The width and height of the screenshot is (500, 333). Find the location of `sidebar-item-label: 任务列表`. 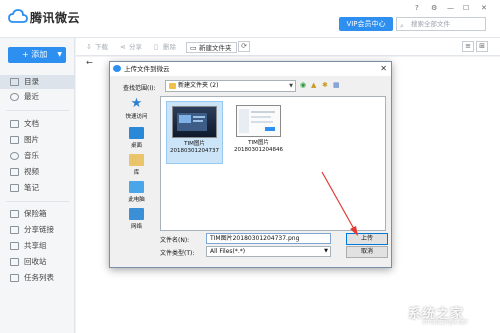

sidebar-item-label: 任务列表 is located at coordinates (39, 277).